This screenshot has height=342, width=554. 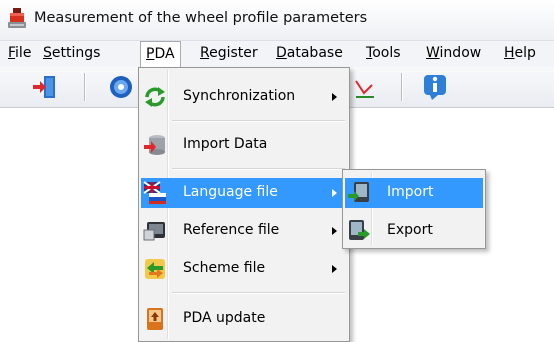 What do you see at coordinates (23, 53) in the screenshot?
I see `menu-file-label: ile` at bounding box center [23, 53].